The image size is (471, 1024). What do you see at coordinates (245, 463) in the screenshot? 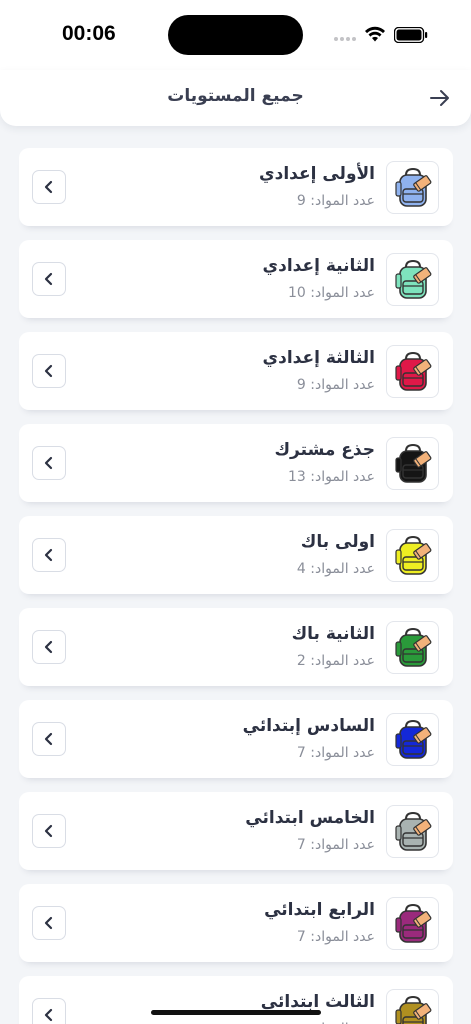
I see `level-text: جذع مشترك عدد المواد: 13` at bounding box center [245, 463].